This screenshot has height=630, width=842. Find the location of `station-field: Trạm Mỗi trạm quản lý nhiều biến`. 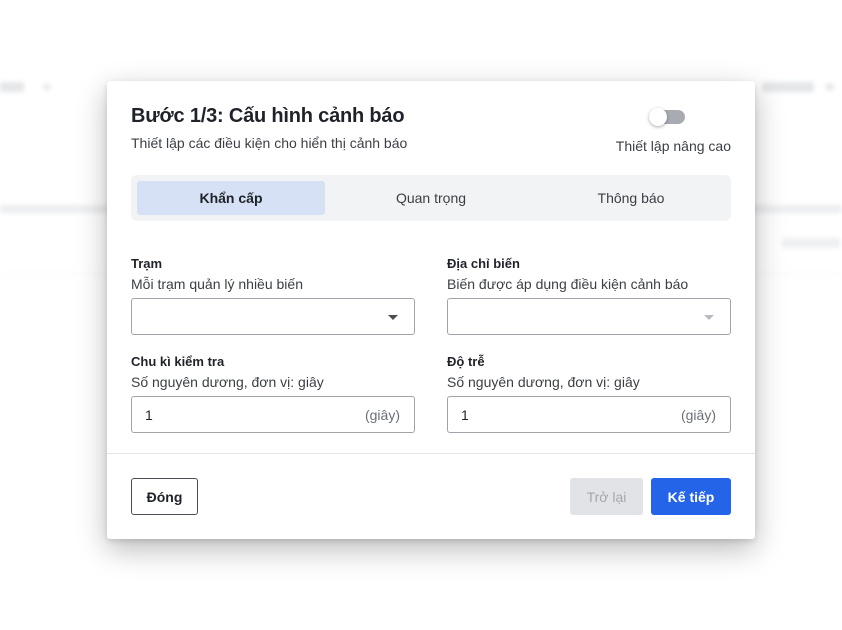

station-field: Trạm Mỗi trạm quản lý nhiều biến is located at coordinates (273, 295).